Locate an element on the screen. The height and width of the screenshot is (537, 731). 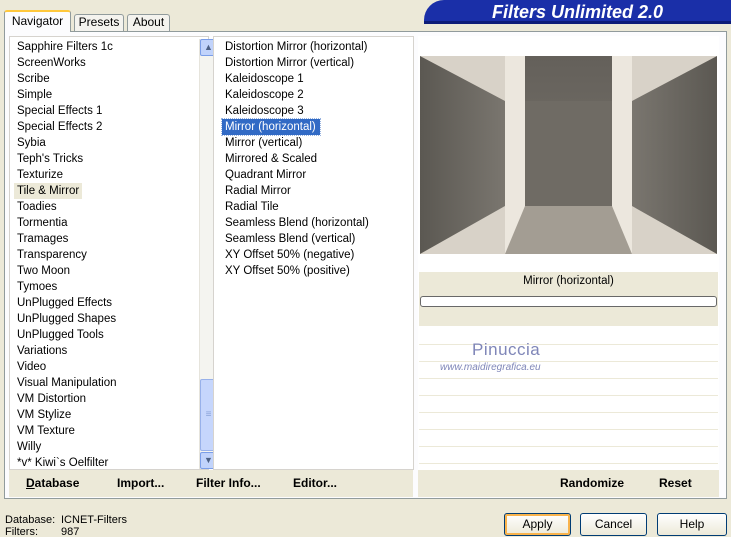
category-item-label: Two Moon is located at coordinates (44, 271).